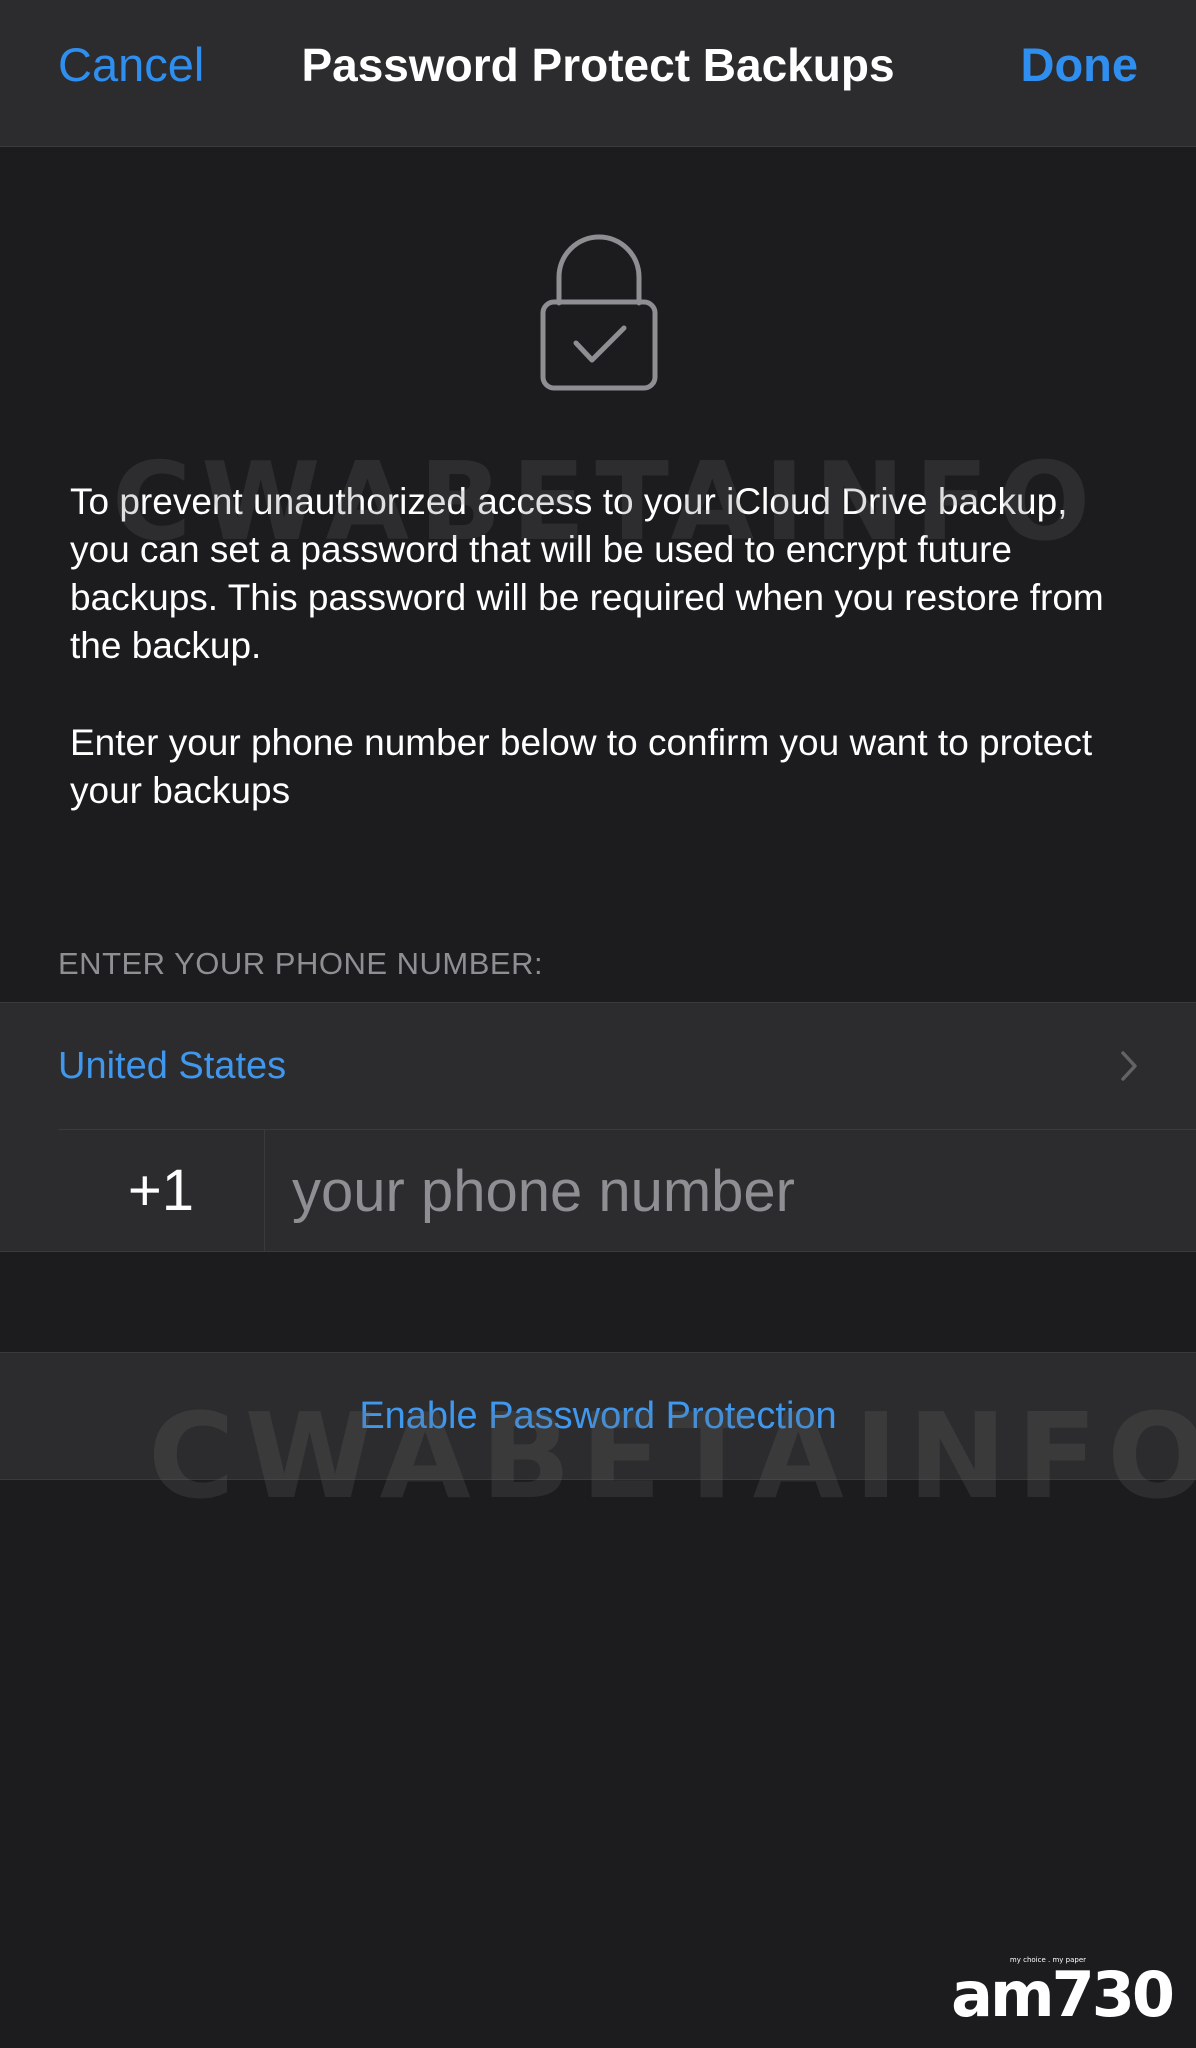 This screenshot has width=1196, height=2048. What do you see at coordinates (1063, 1994) in the screenshot?
I see `corner-logo: am730` at bounding box center [1063, 1994].